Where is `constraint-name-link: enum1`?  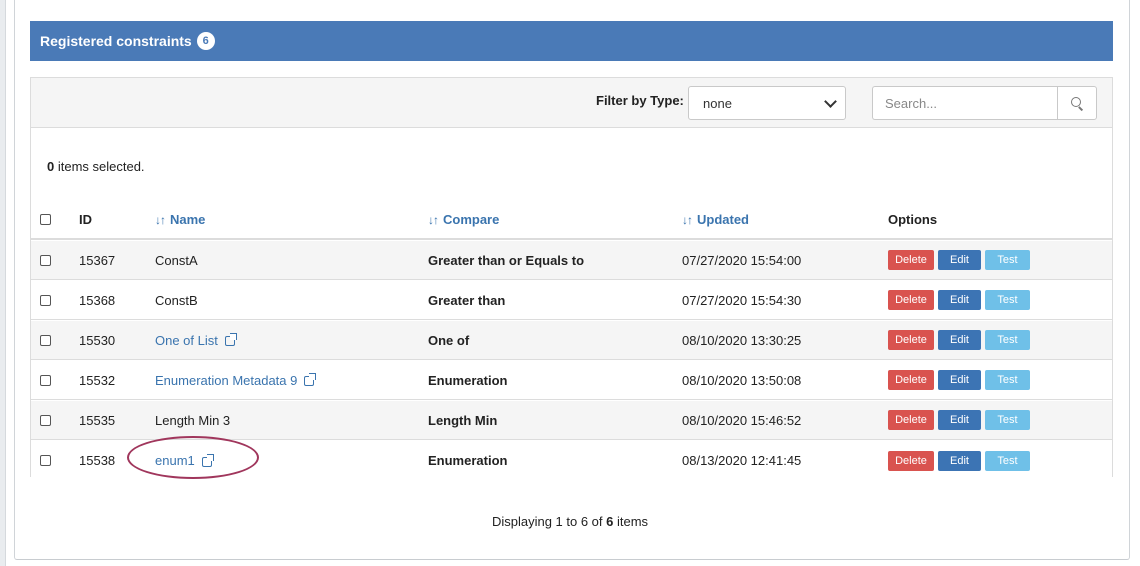 constraint-name-link: enum1 is located at coordinates (175, 460).